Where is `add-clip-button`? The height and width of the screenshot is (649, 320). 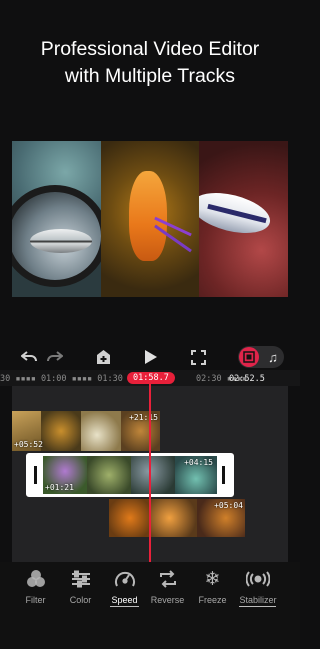 add-clip-button is located at coordinates (103, 357).